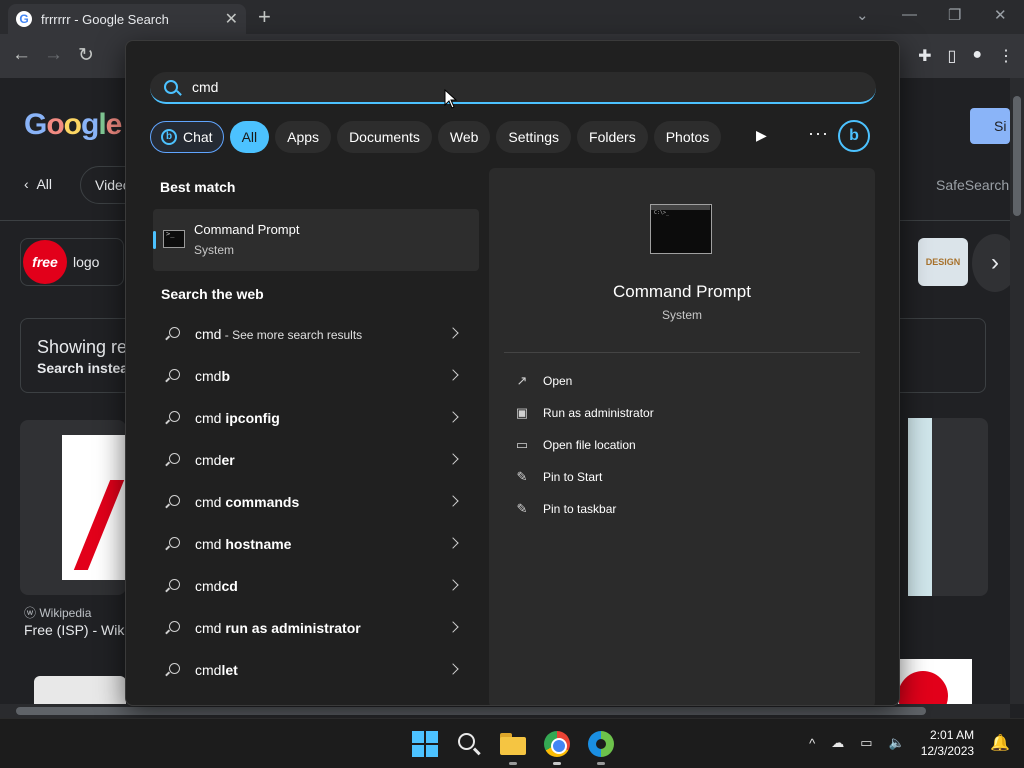 Image resolution: width=1024 pixels, height=768 pixels. Describe the element at coordinates (316, 586) in the screenshot. I see `web-result-item: cmdcd` at that location.